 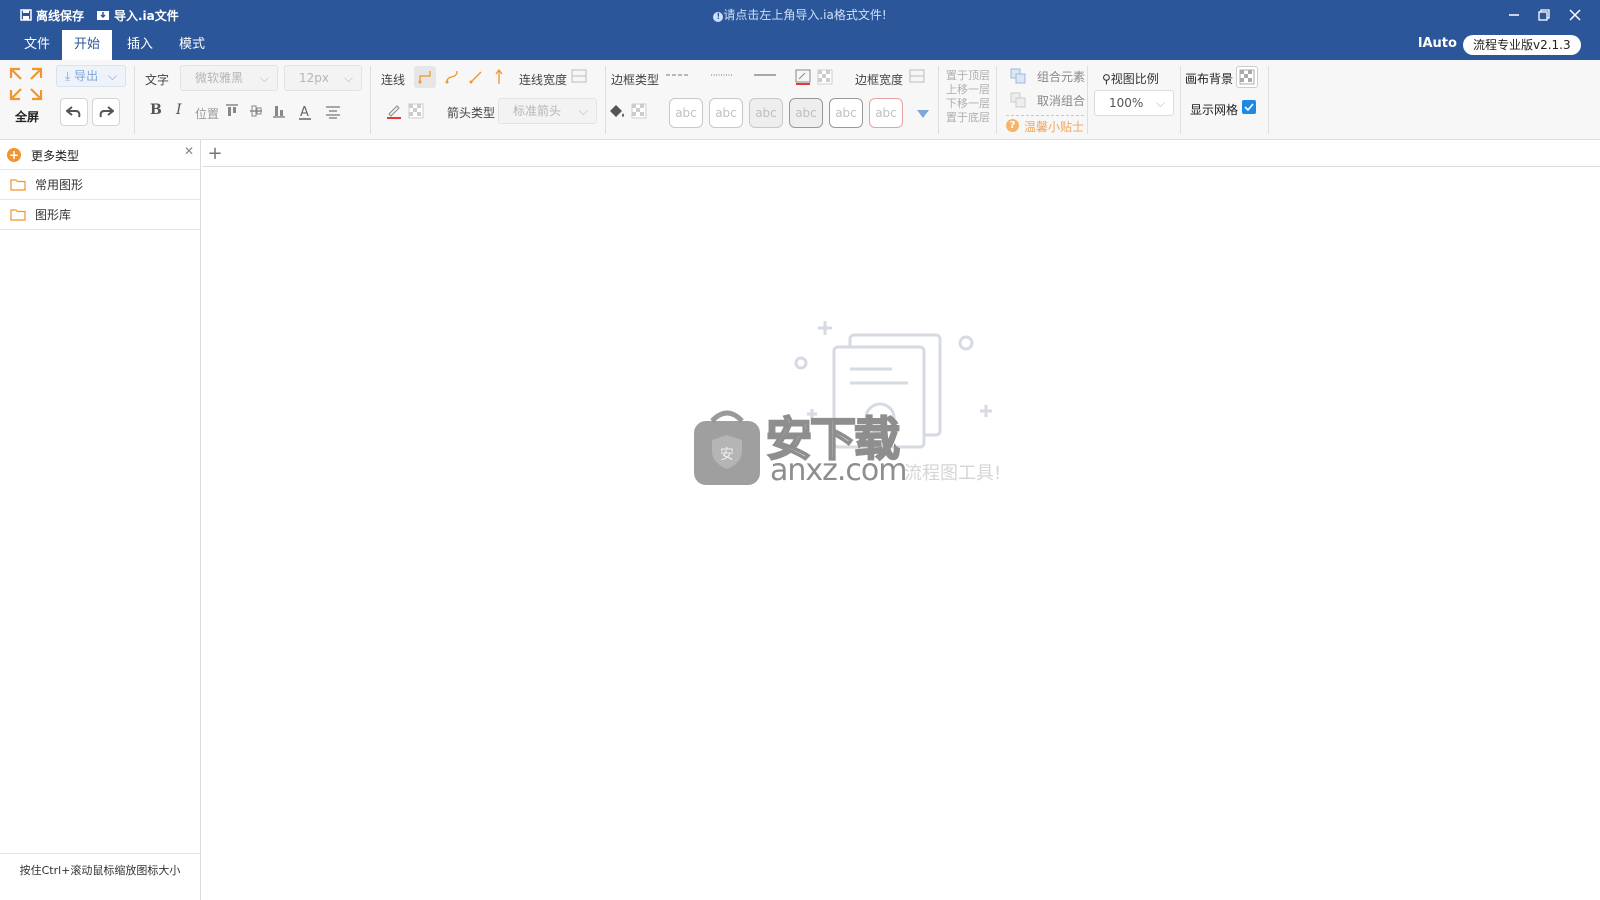 What do you see at coordinates (140, 45) in the screenshot?
I see `menu-insert: 插入` at bounding box center [140, 45].